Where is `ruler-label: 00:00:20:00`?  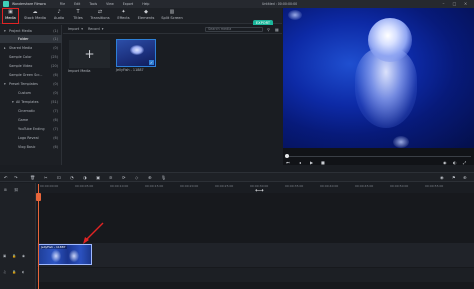 ruler-label: 00:00:20:00 is located at coordinates (189, 186).